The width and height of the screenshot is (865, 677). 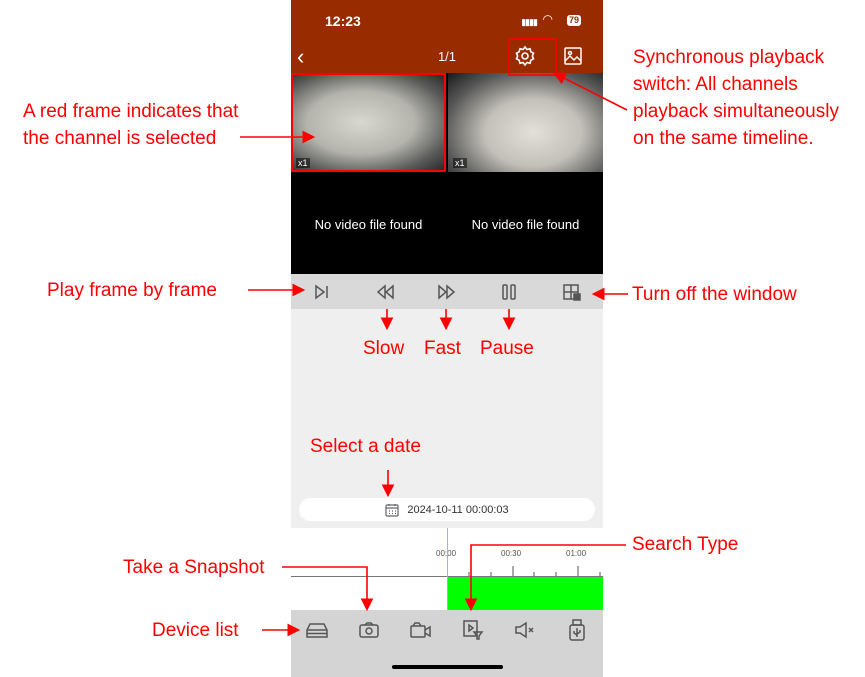 What do you see at coordinates (685, 544) in the screenshot?
I see `annotation-search: Search Type` at bounding box center [685, 544].